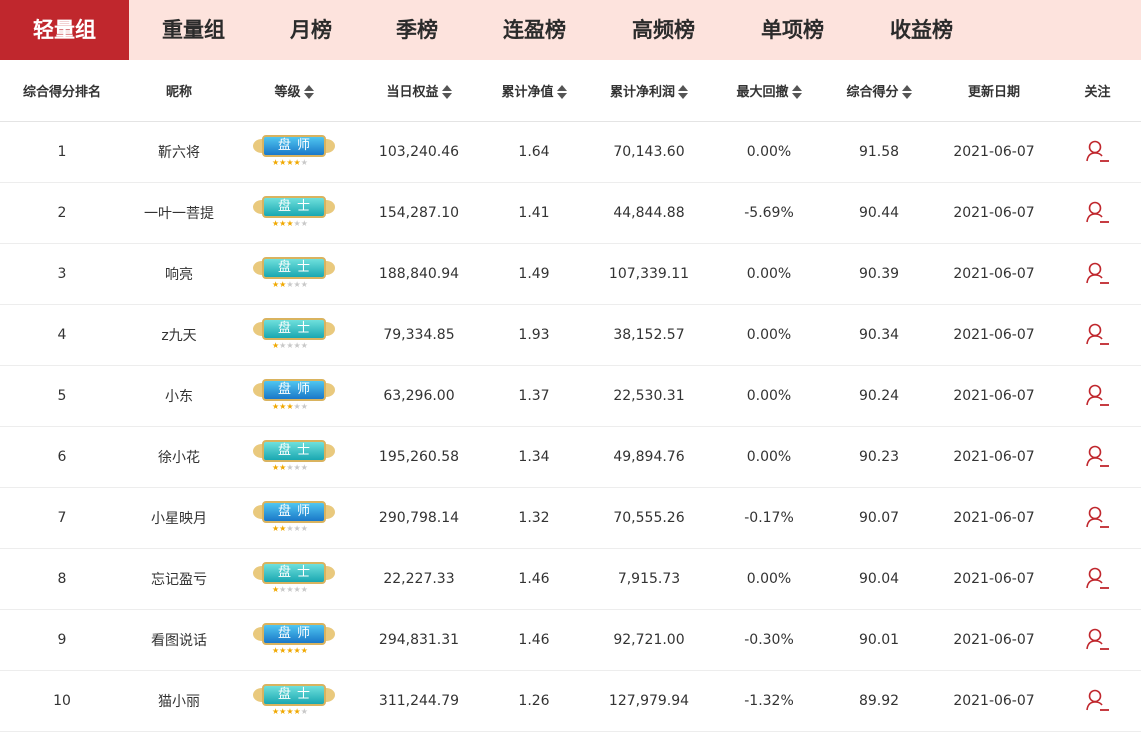 The height and width of the screenshot is (732, 1141). What do you see at coordinates (792, 30) in the screenshot?
I see `tab-single-item: 单项榜` at bounding box center [792, 30].